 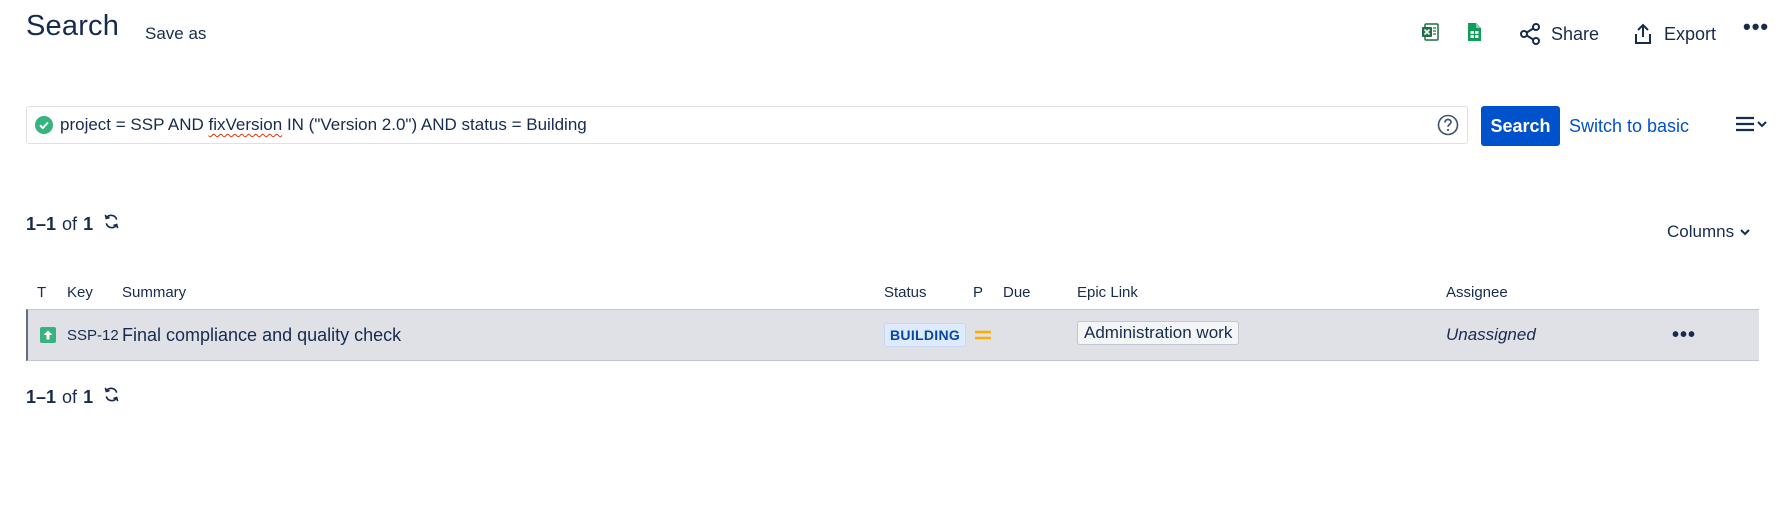 What do you see at coordinates (80, 292) in the screenshot?
I see `column-header-key: Key` at bounding box center [80, 292].